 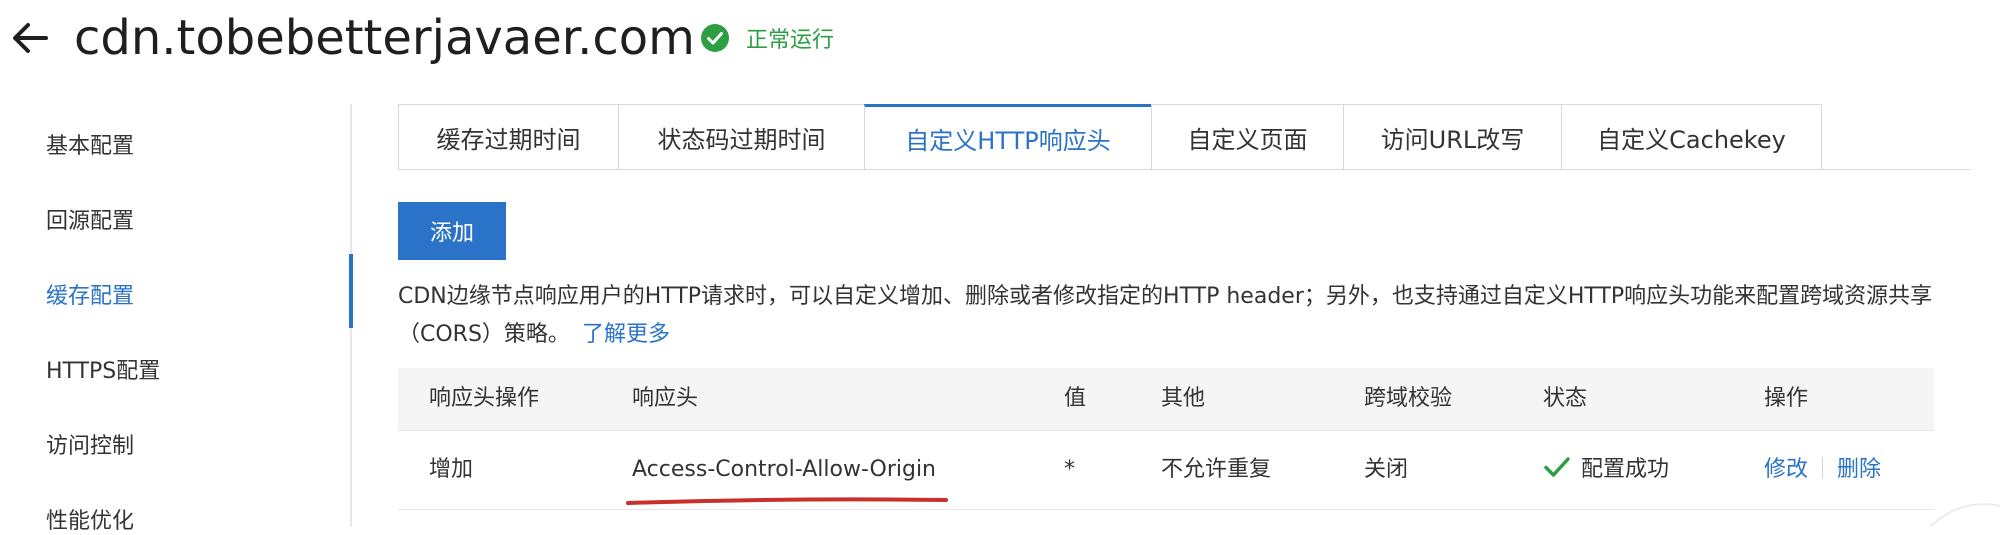 I want to click on cell-value: *, so click(x=1069, y=469).